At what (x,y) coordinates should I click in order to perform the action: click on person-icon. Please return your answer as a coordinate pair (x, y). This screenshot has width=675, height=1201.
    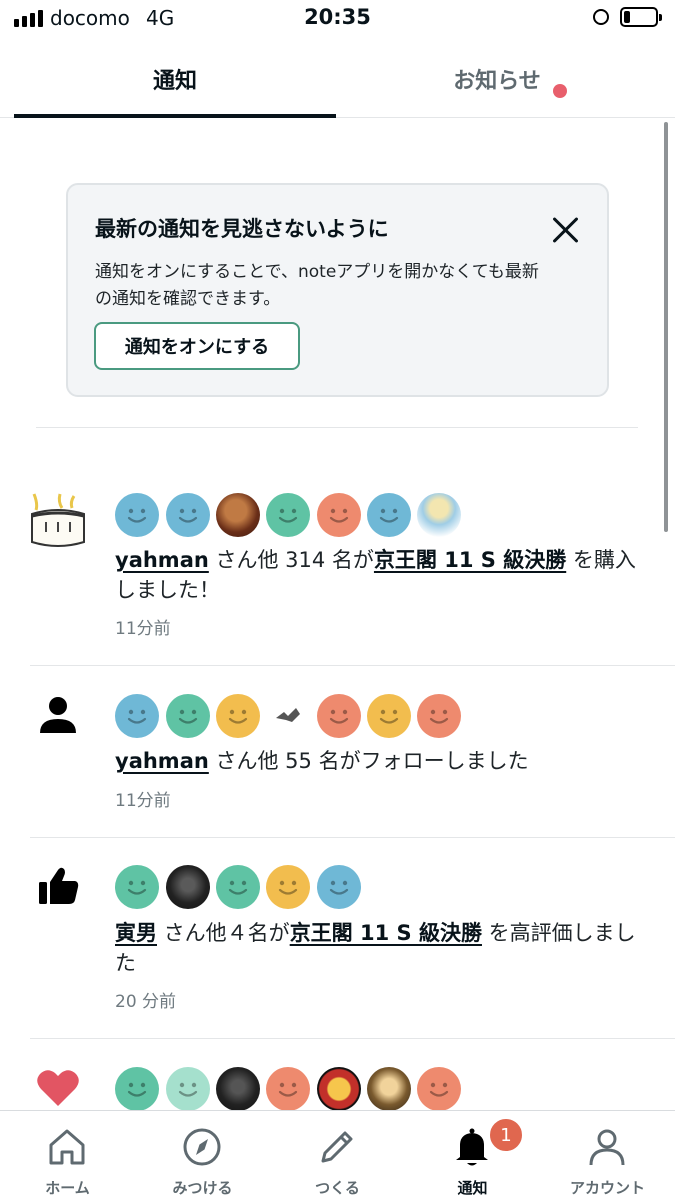
    Looking at the image, I should click on (58, 715).